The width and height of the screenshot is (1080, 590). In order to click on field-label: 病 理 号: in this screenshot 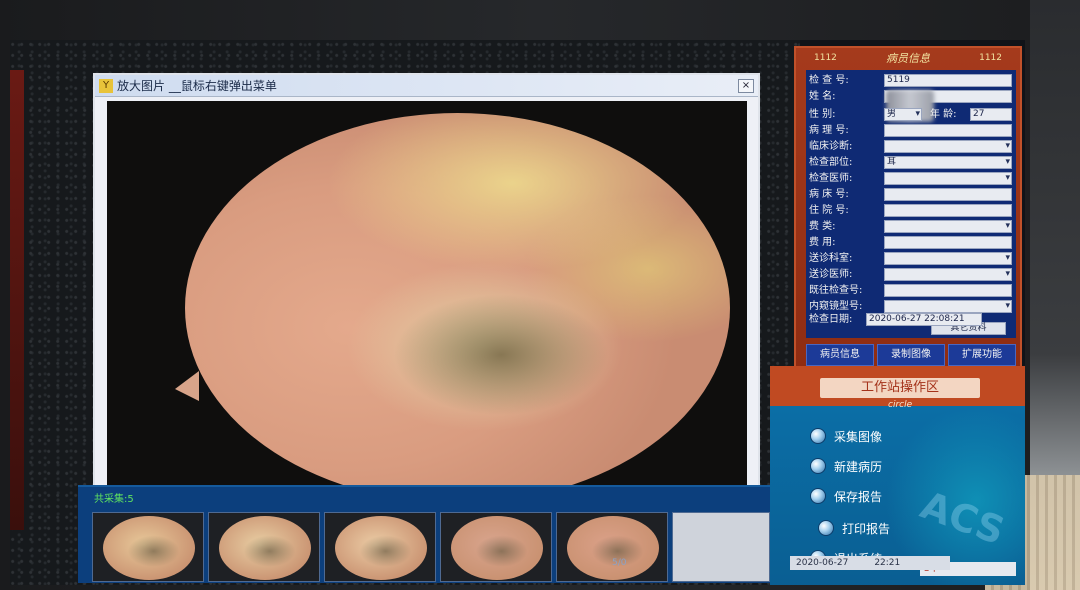, I will do `click(829, 130)`.